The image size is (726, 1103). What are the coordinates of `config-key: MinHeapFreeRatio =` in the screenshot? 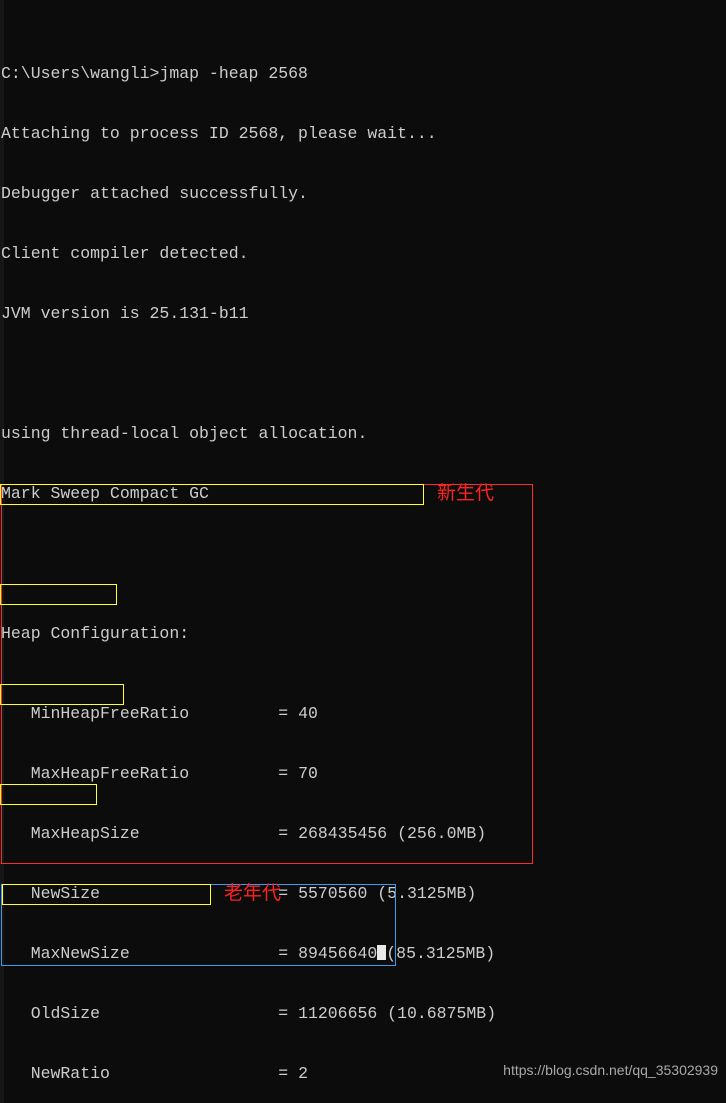 It's located at (150, 713).